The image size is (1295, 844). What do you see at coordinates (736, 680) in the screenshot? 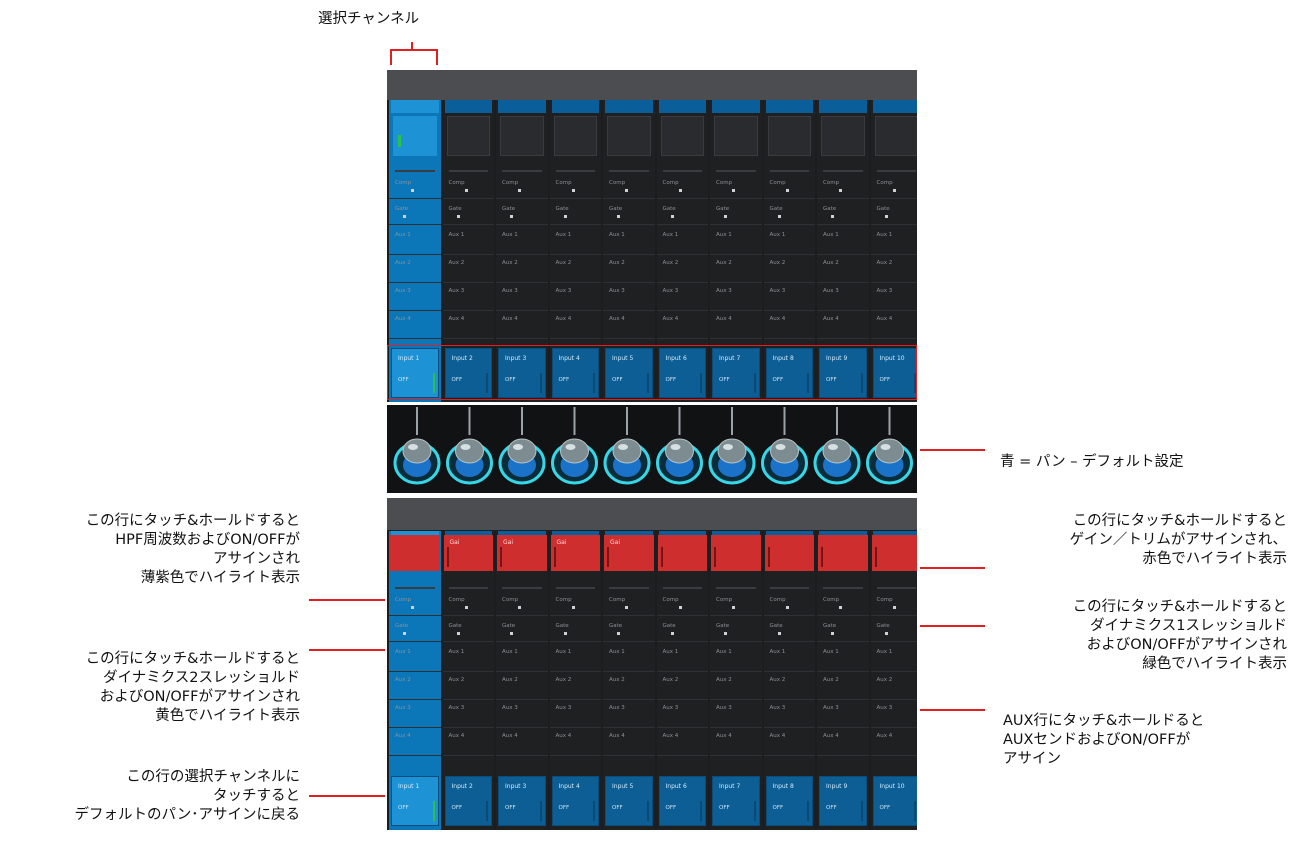
I see `channel-strip: Comp Gate Aux 1 Aux 2 Aux 3 Aux 4 Input 7 OFF` at bounding box center [736, 680].